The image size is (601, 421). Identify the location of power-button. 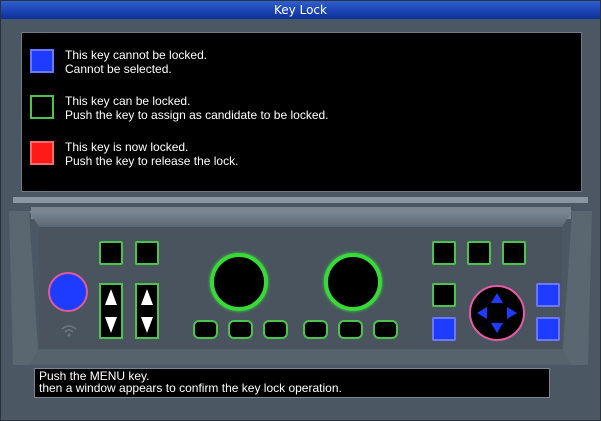
(68, 292).